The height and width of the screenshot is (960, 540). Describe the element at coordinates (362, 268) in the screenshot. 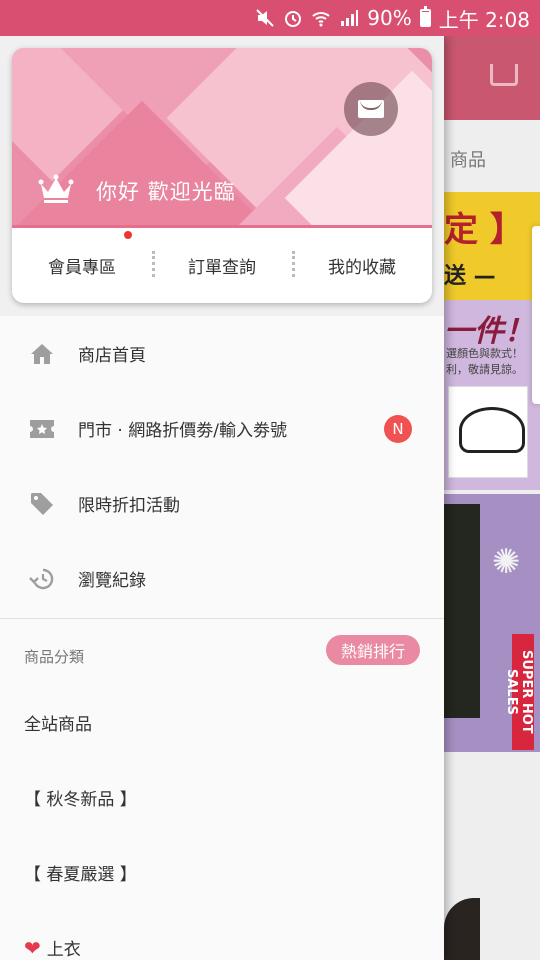

I see `favorites-label: 我的收藏` at that location.